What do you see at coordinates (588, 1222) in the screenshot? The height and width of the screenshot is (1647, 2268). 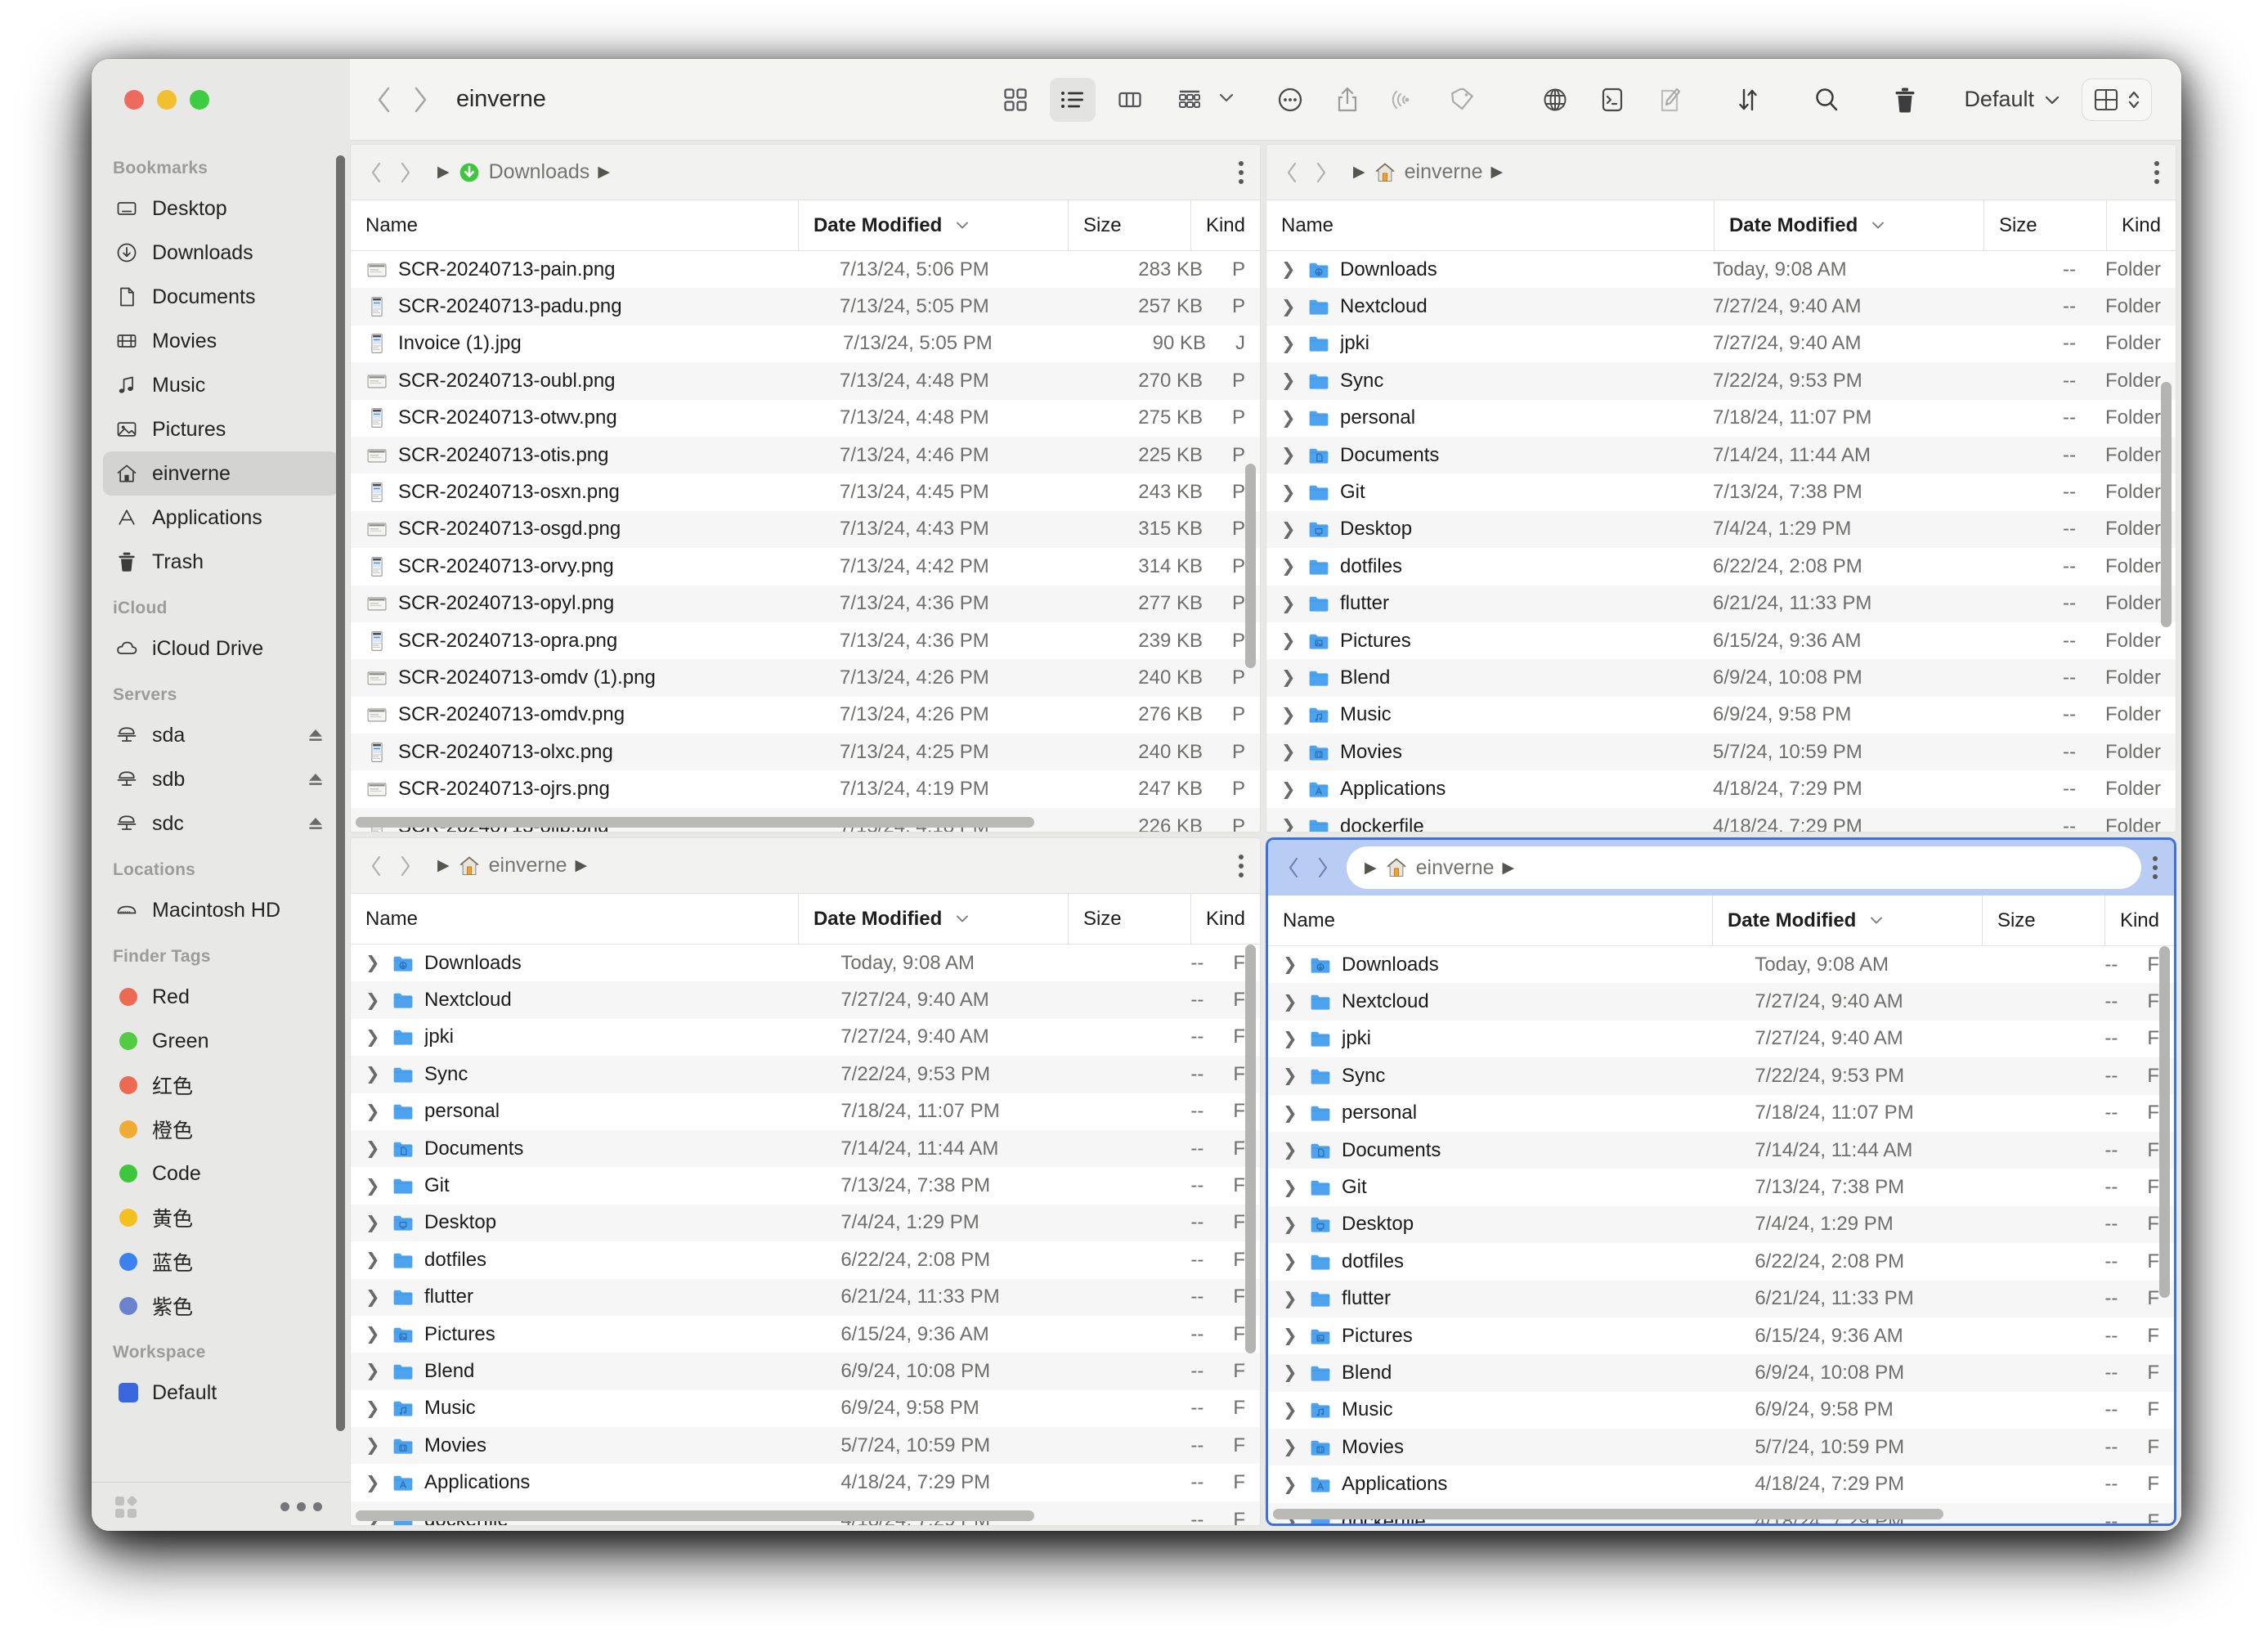 I see `file-name-cell: ❯ Desktop` at bounding box center [588, 1222].